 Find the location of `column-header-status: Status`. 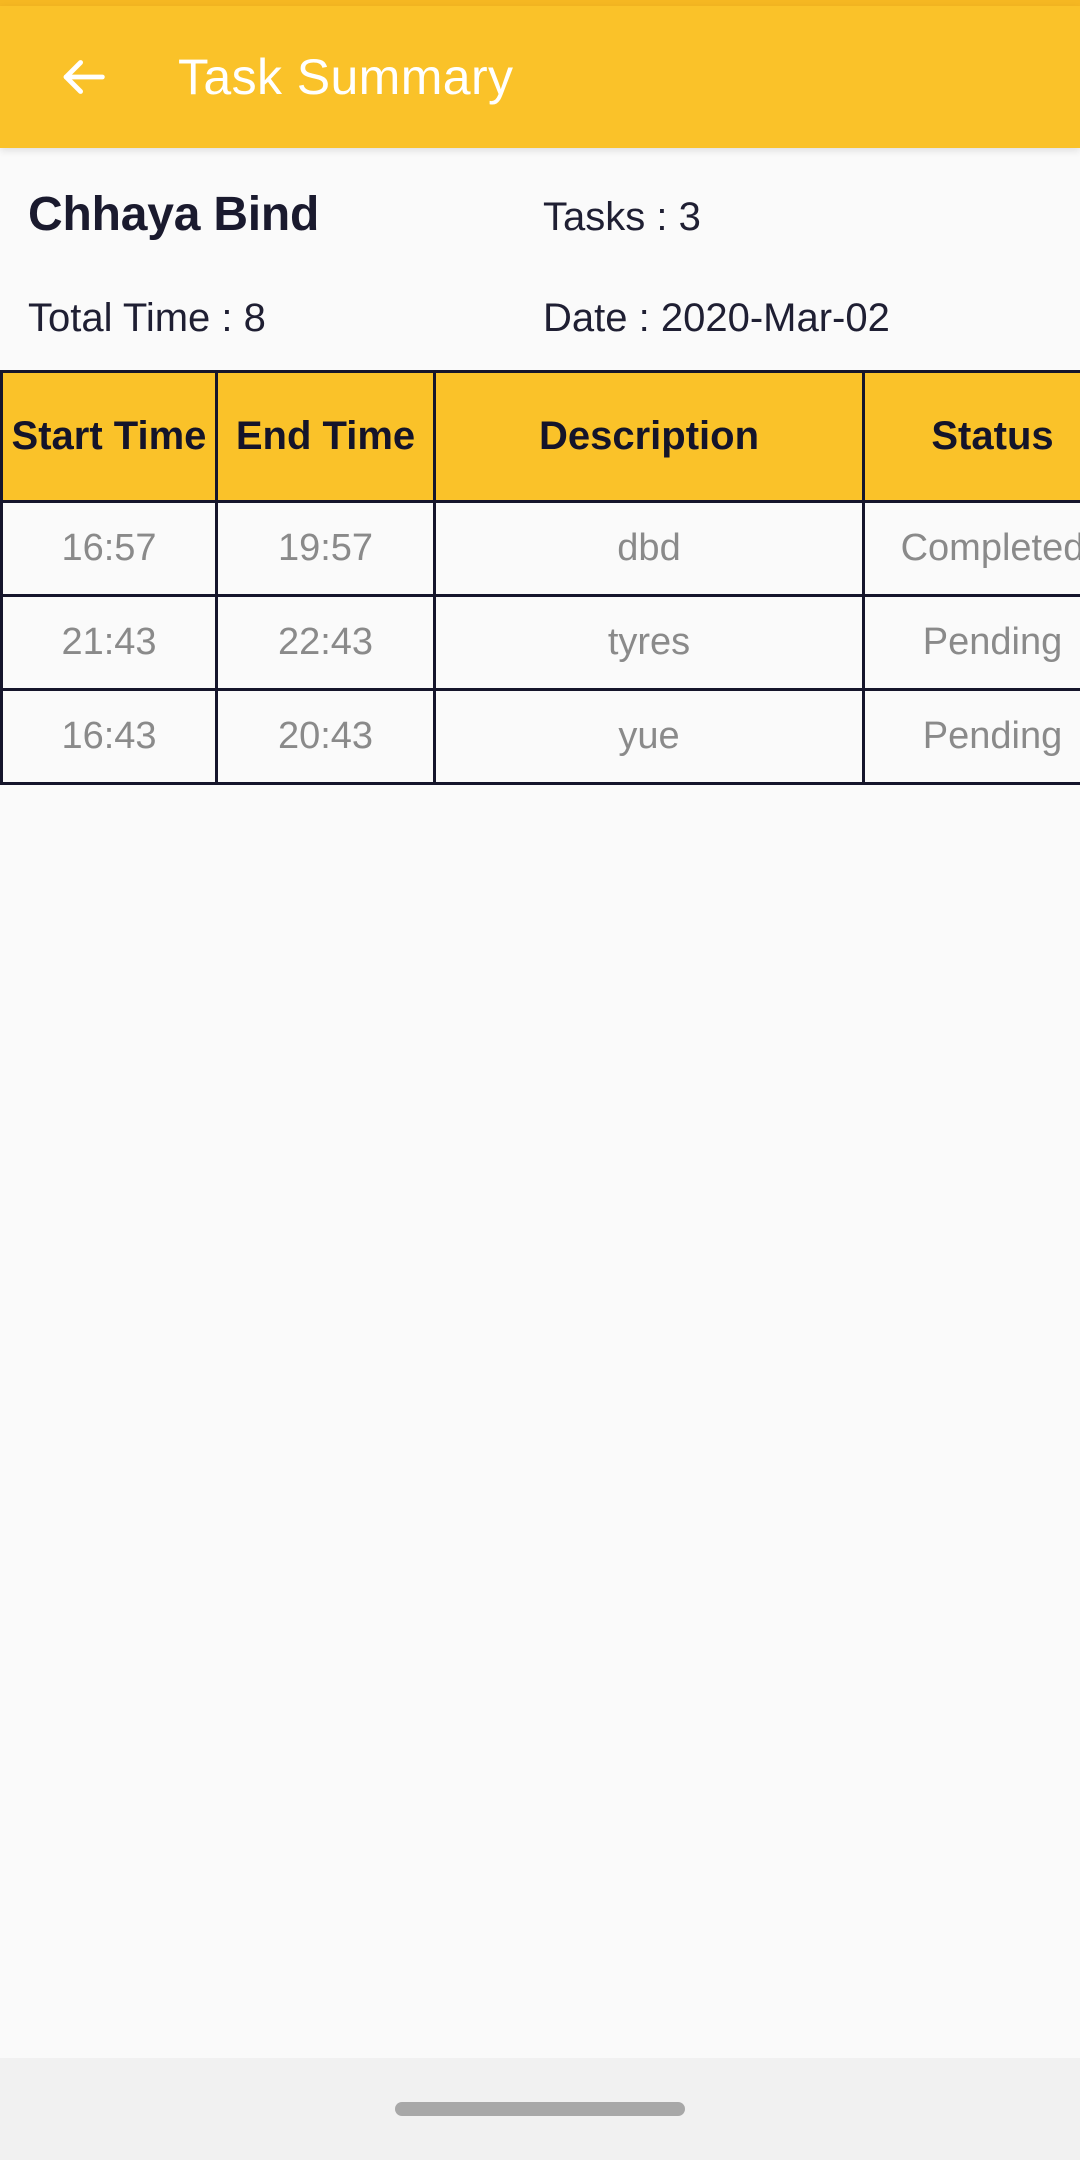

column-header-status: Status is located at coordinates (971, 437).